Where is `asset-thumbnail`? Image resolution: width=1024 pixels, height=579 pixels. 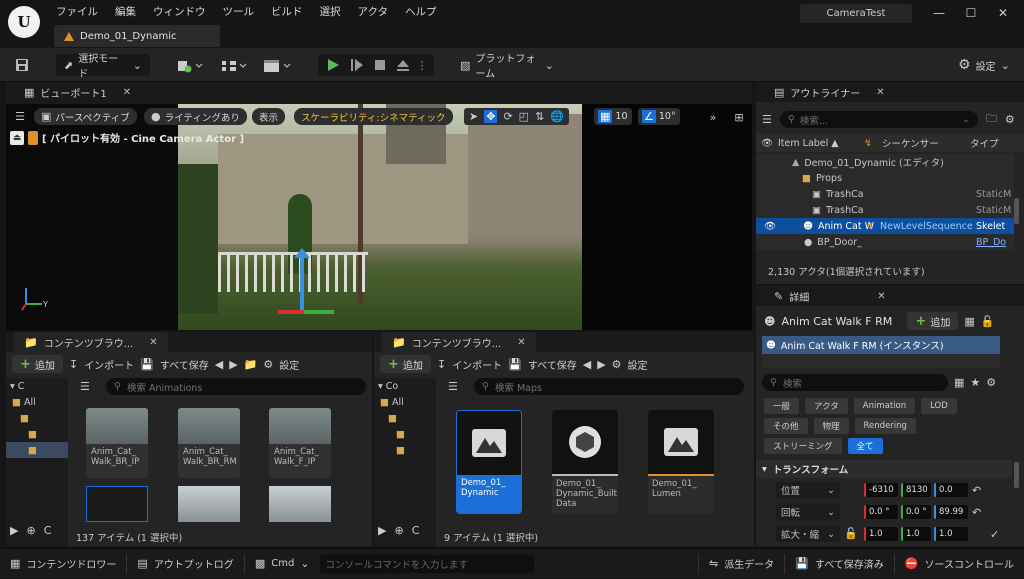
asset-thumbnail is located at coordinates (209, 504).